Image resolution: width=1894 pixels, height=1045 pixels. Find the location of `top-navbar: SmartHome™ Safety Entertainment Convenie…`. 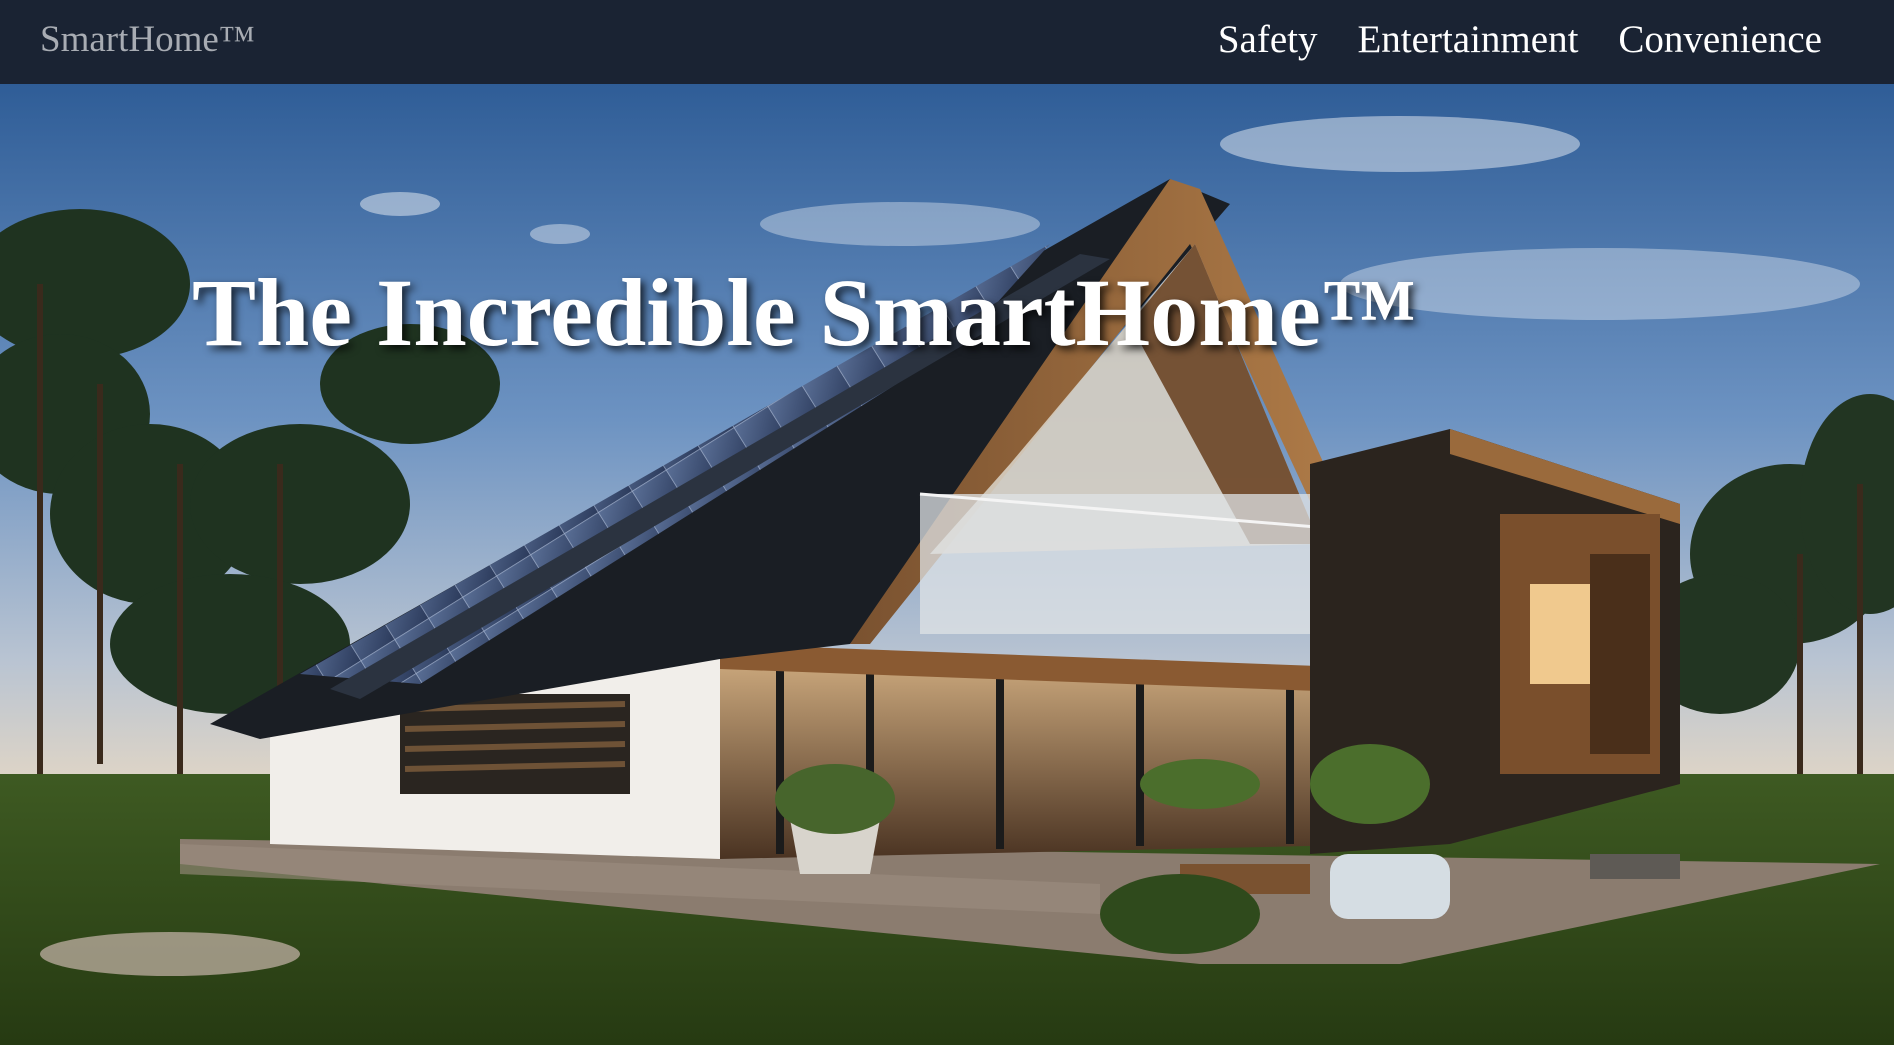

top-navbar: SmartHome™ Safety Entertainment Convenie… is located at coordinates (947, 42).